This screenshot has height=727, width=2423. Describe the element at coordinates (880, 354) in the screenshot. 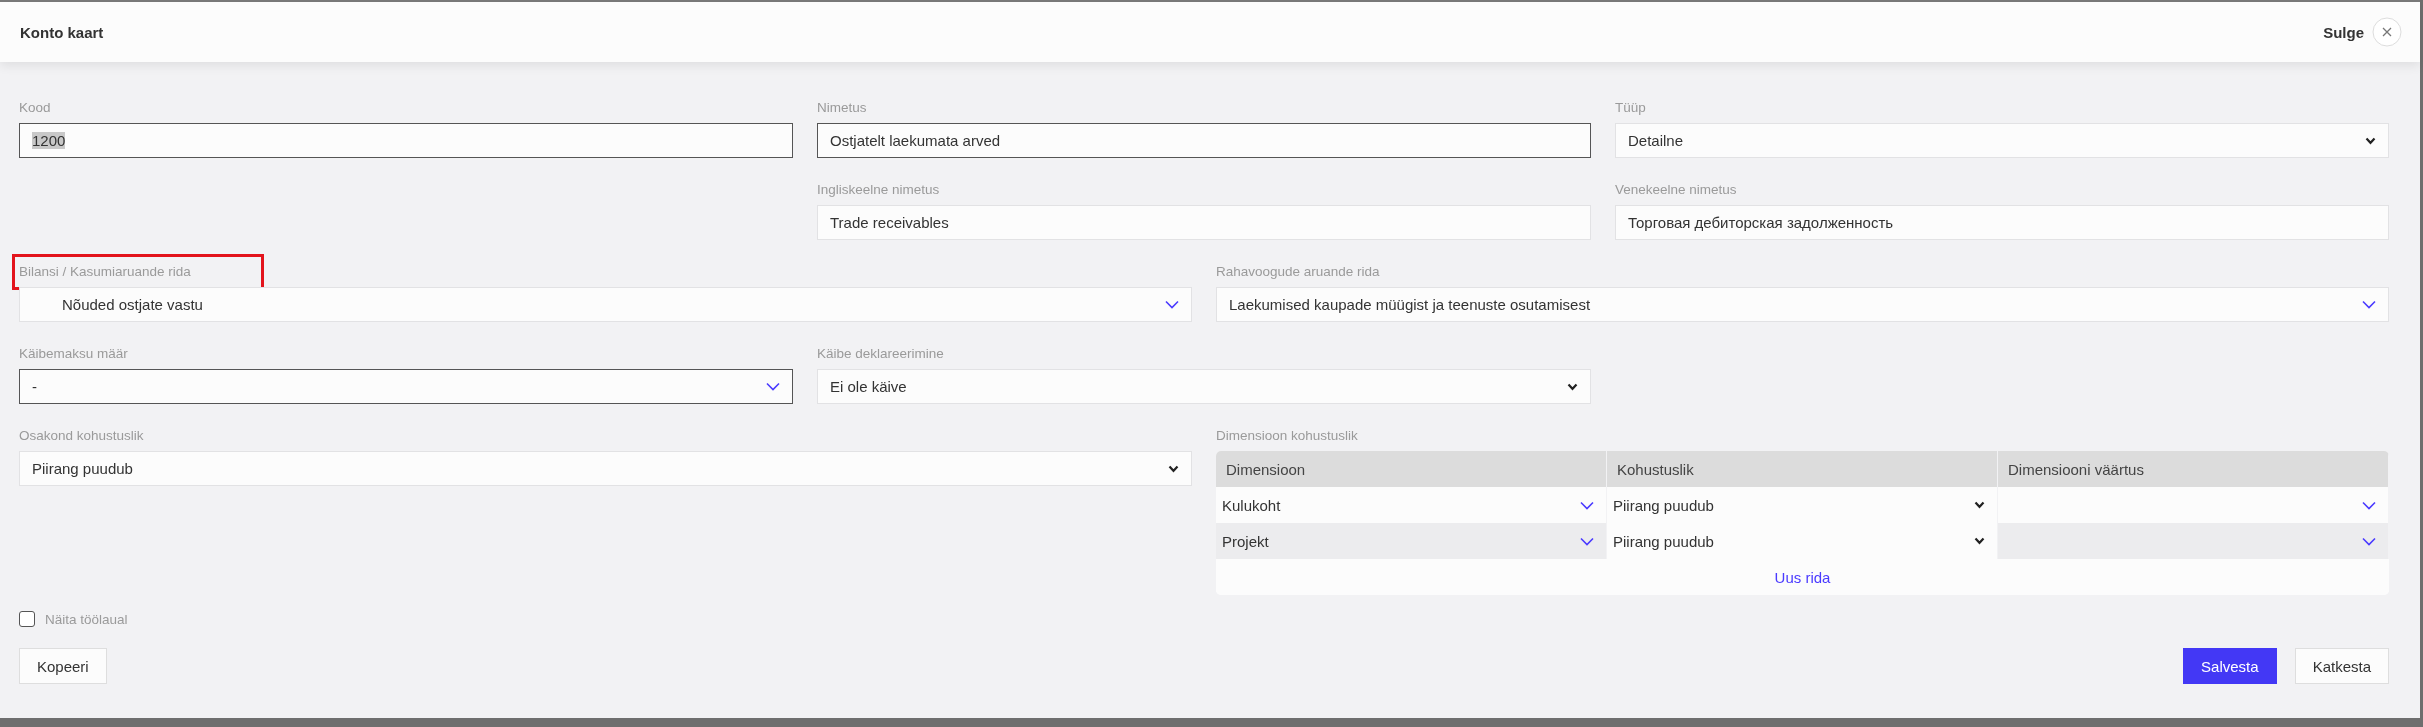

I see `field-label: Käibe deklareerimine` at that location.